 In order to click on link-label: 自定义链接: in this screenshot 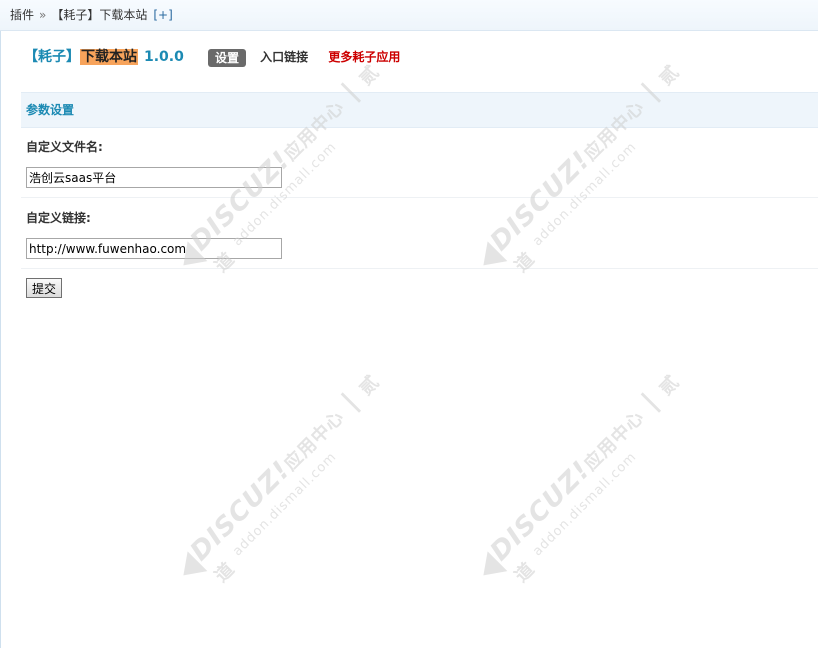, I will do `click(58, 218)`.